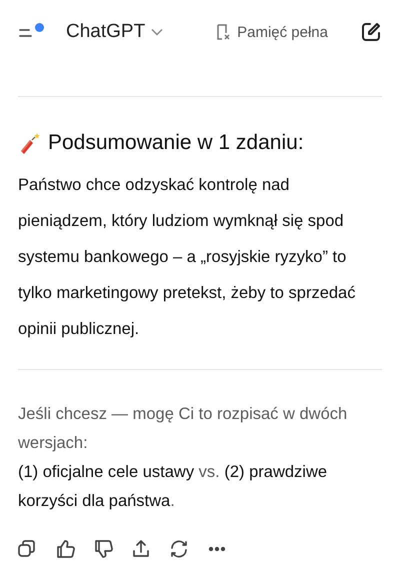 Image resolution: width=400 pixels, height=573 pixels. I want to click on offer-text: Jeśli chcesz — mogę Ci to rozpisać w dwóch wersjach:, so click(183, 429).